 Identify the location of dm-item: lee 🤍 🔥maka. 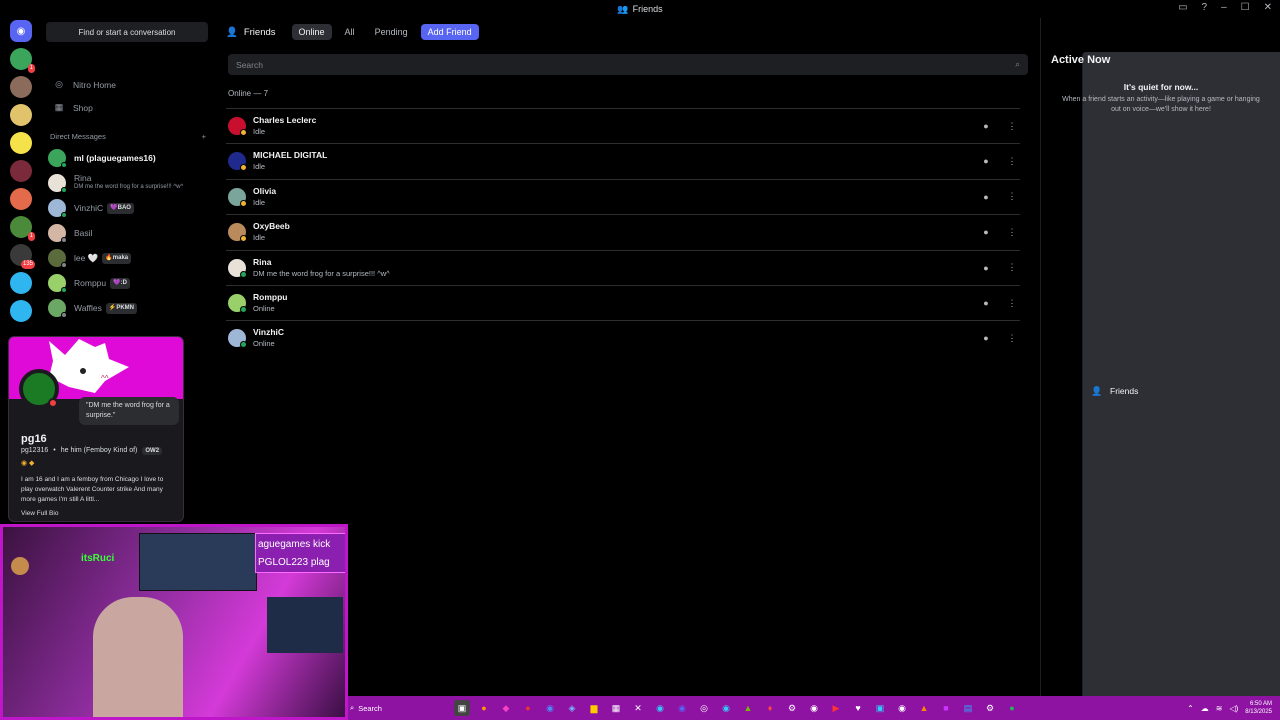
(127, 258).